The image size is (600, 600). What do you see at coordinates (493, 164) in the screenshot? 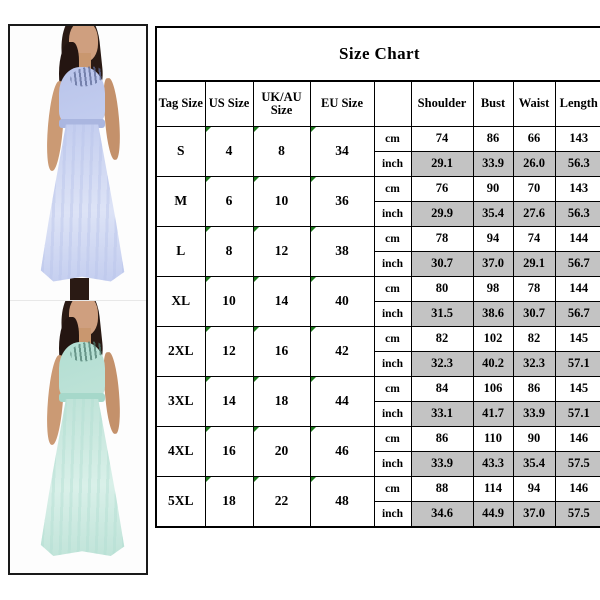
I see `cell-inch-bust: 33.9` at bounding box center [493, 164].